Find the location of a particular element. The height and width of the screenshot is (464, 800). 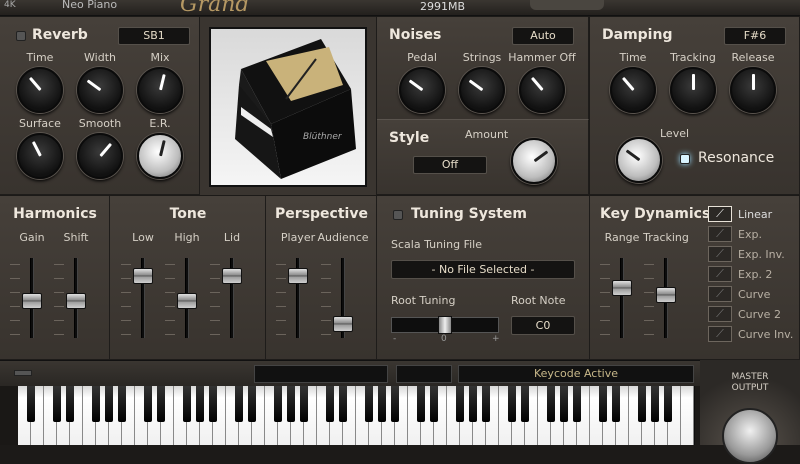

keyboard-left-cap is located at coordinates (9, 415).